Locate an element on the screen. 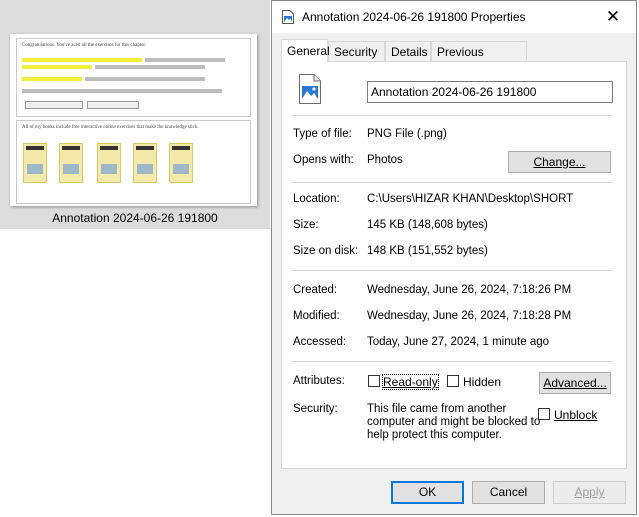 Image resolution: width=639 pixels, height=517 pixels. unblock-checkbox is located at coordinates (544, 414).